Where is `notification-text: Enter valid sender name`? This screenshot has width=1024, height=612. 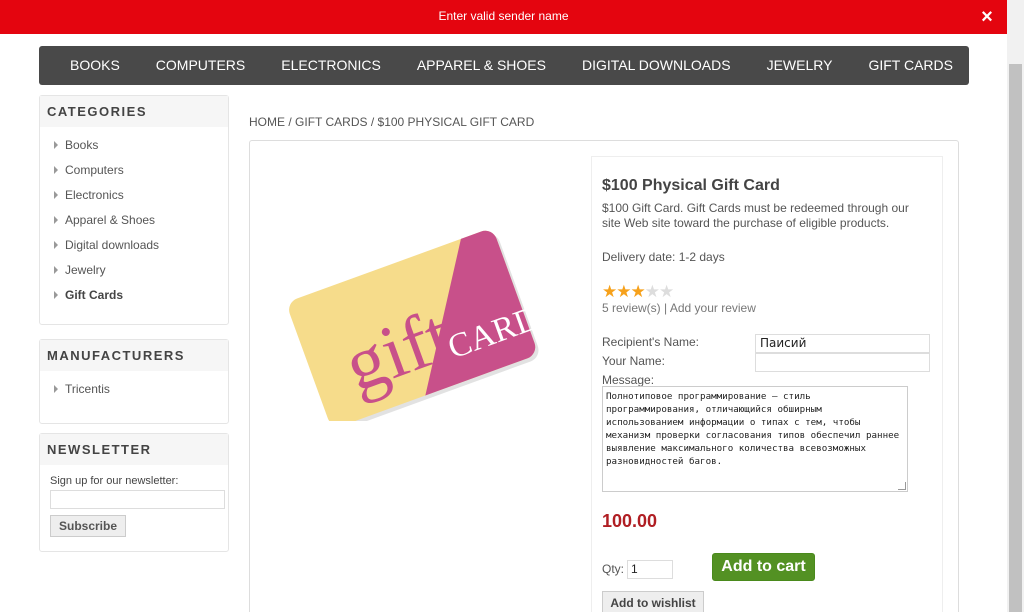
notification-text: Enter valid sender name is located at coordinates (503, 16).